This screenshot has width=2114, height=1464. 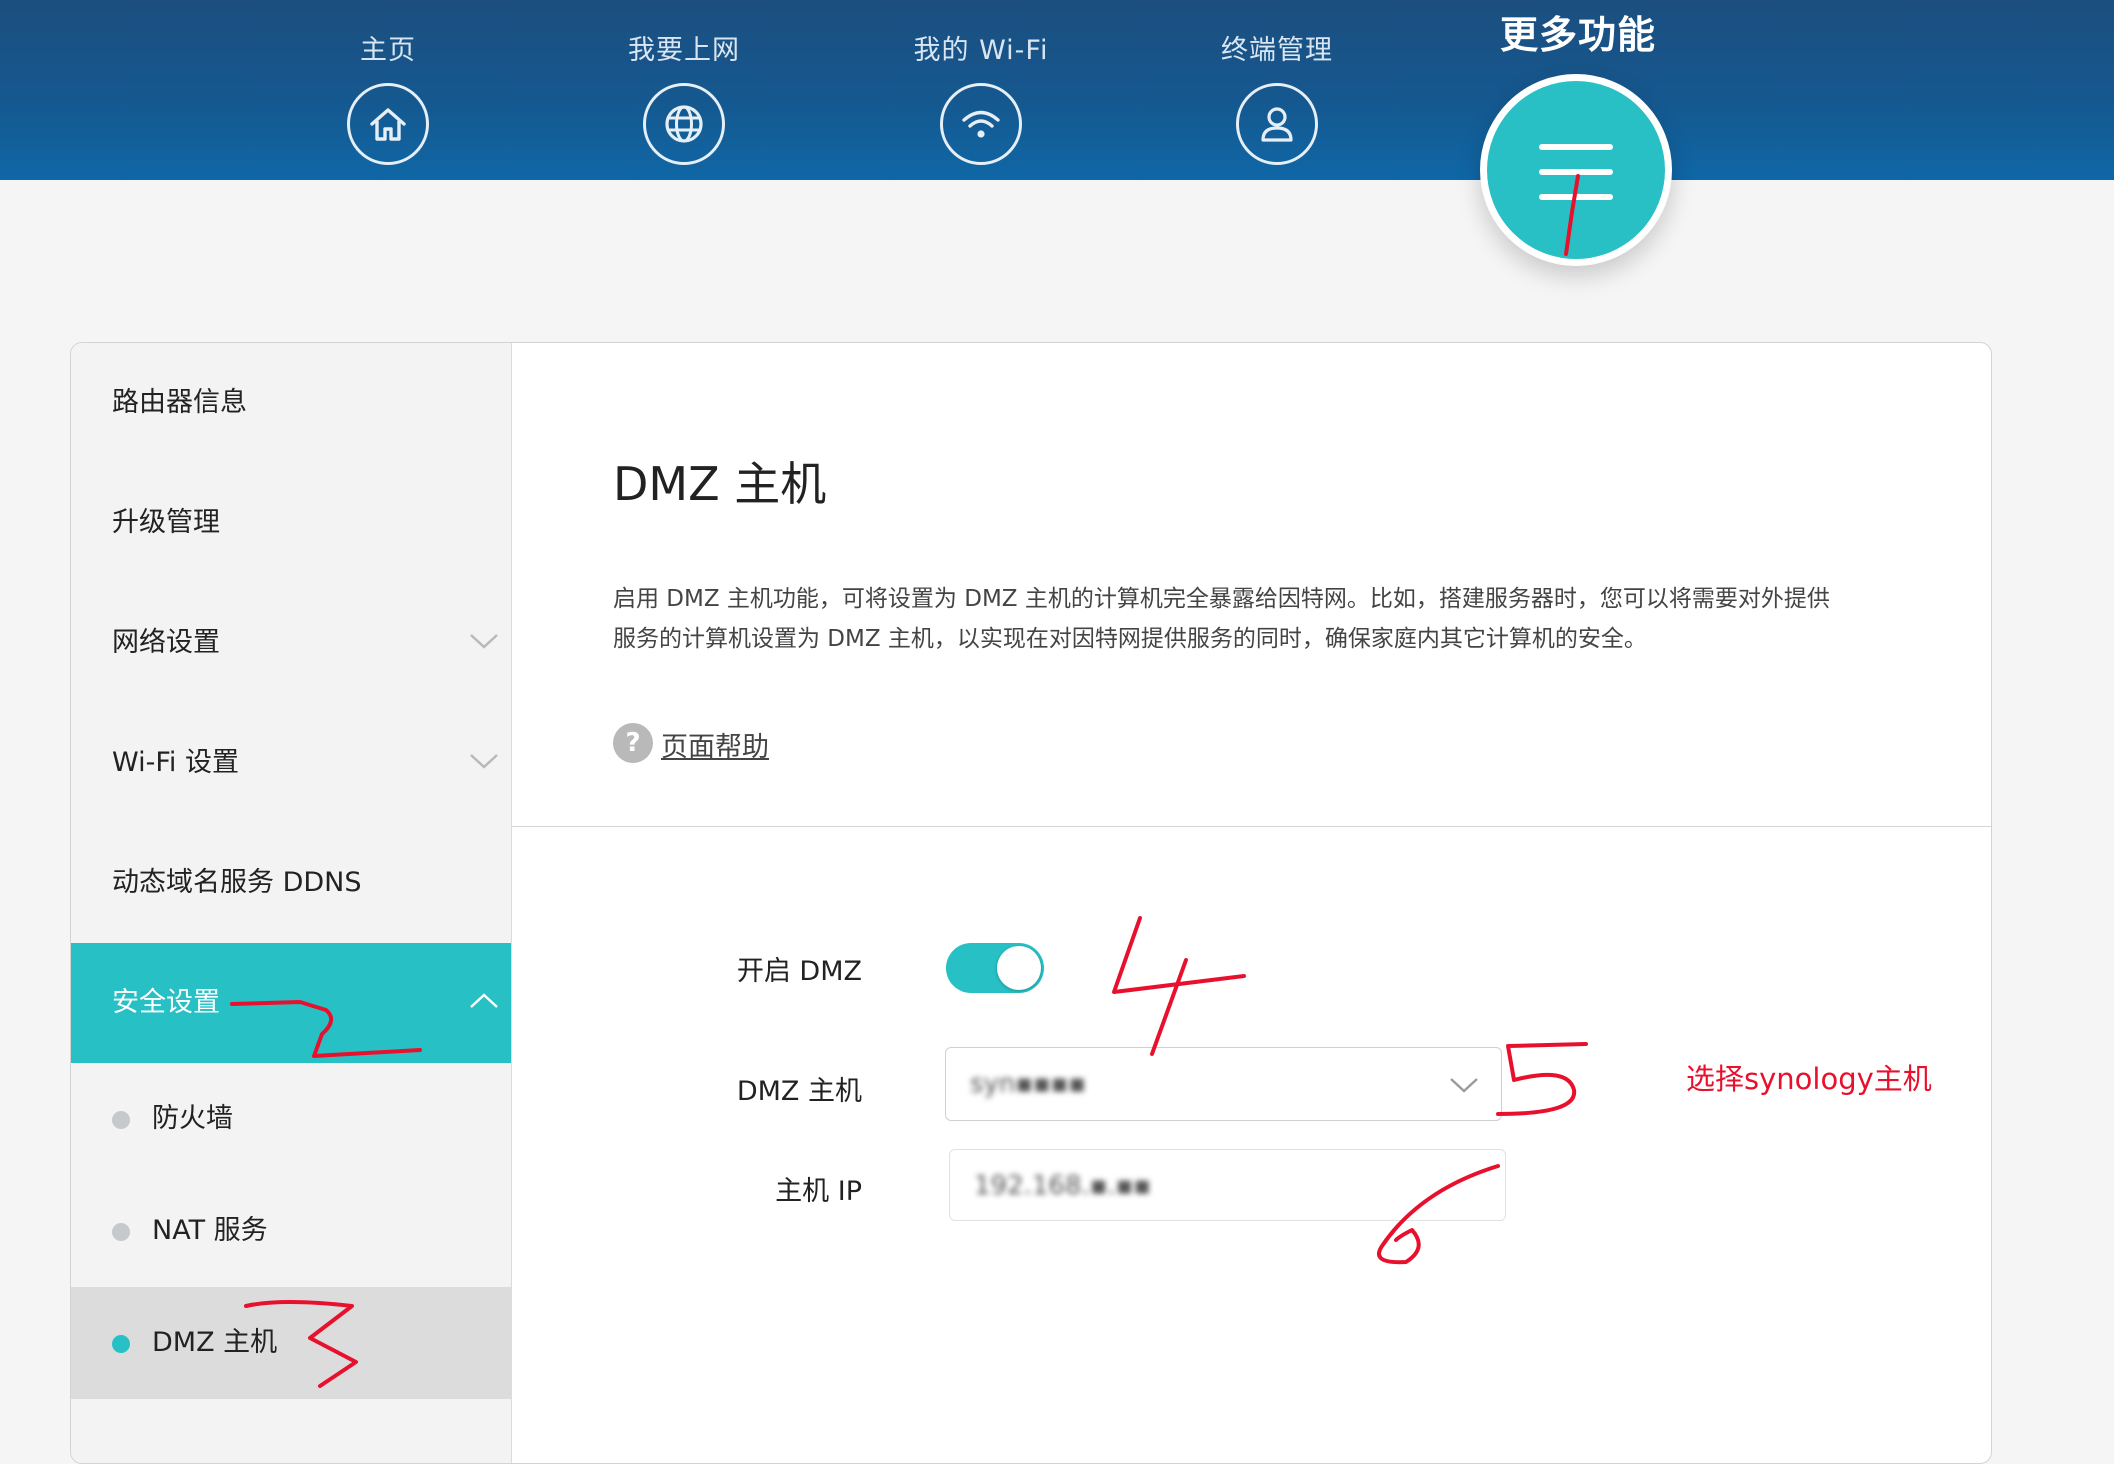 What do you see at coordinates (715, 744) in the screenshot?
I see `help-label: 页面帮助` at bounding box center [715, 744].